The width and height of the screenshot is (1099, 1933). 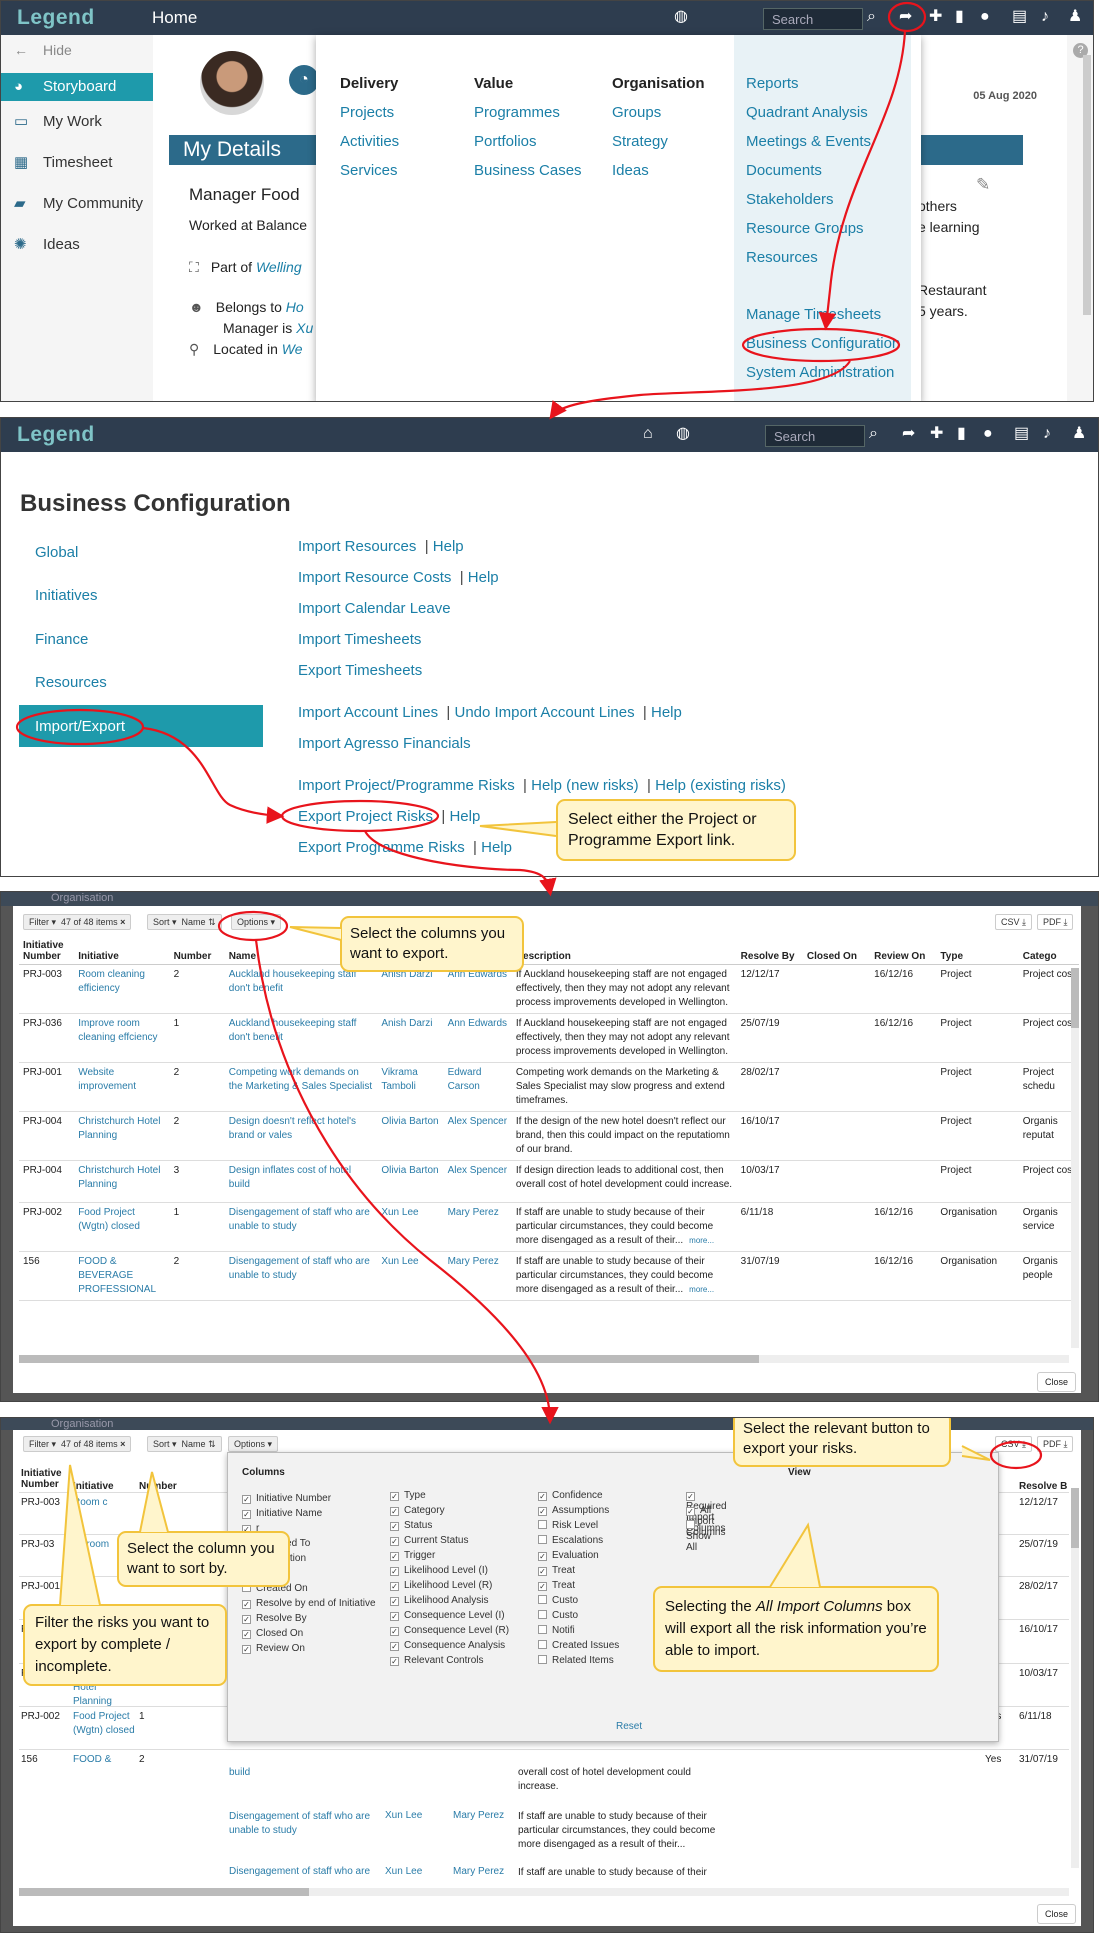 What do you see at coordinates (45, 1479) in the screenshot?
I see `column-header: Initiative Number` at bounding box center [45, 1479].